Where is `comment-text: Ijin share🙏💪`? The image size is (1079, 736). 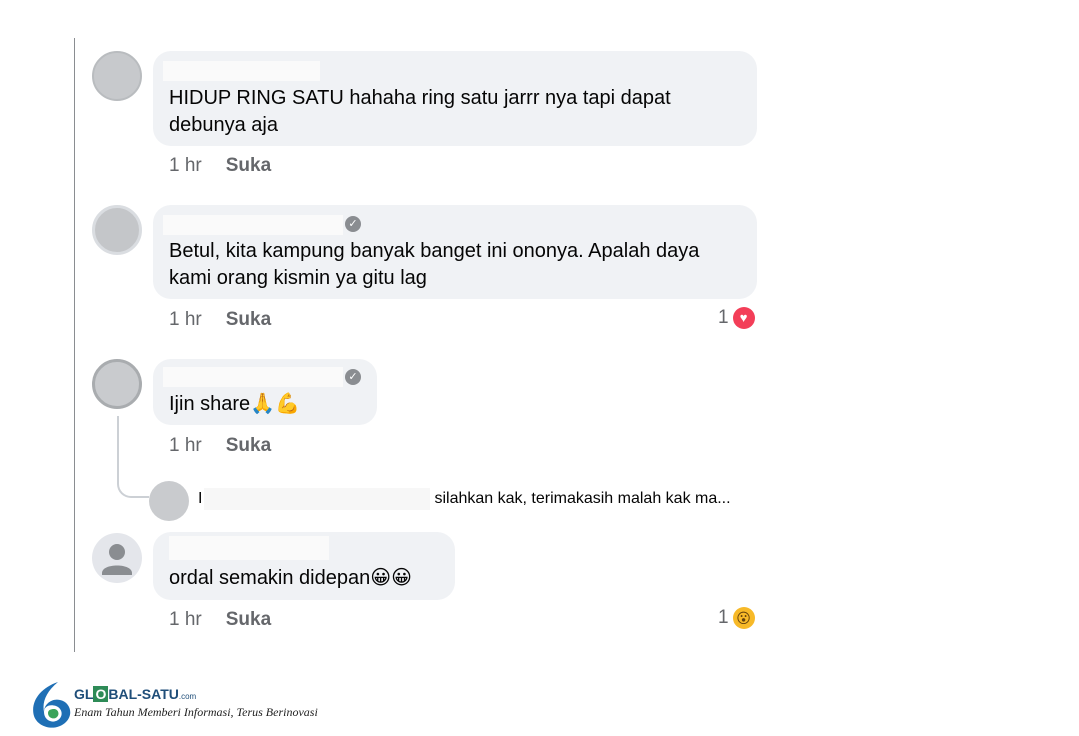 comment-text: Ijin share🙏💪 is located at coordinates (234, 404).